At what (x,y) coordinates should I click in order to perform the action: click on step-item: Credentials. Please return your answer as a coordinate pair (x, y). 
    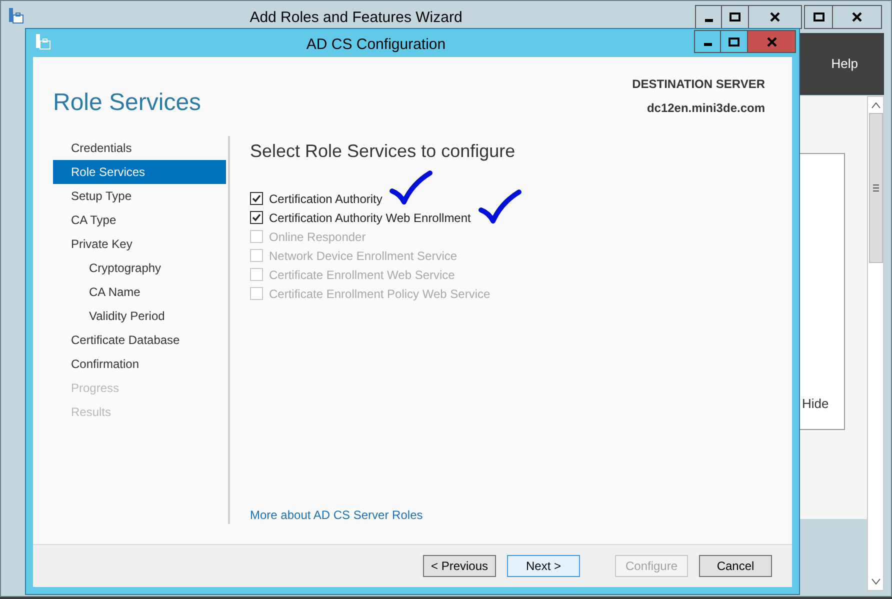
    Looking at the image, I should click on (139, 148).